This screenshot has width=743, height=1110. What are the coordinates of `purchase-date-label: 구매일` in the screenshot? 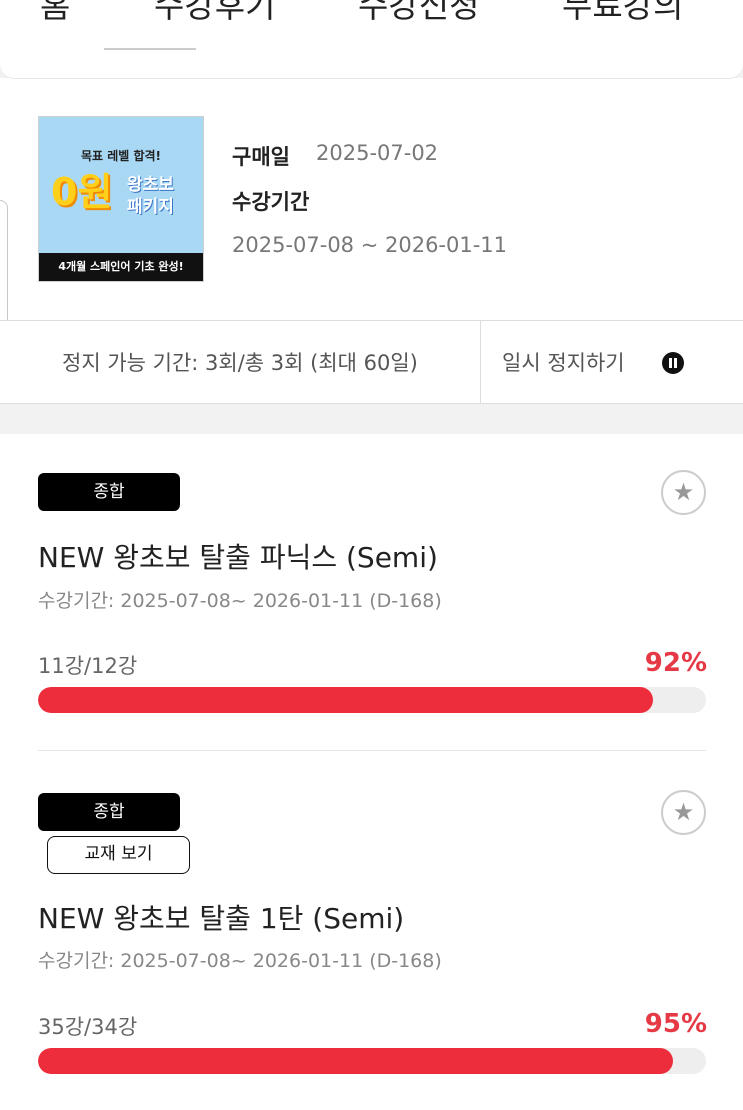 It's located at (261, 157).